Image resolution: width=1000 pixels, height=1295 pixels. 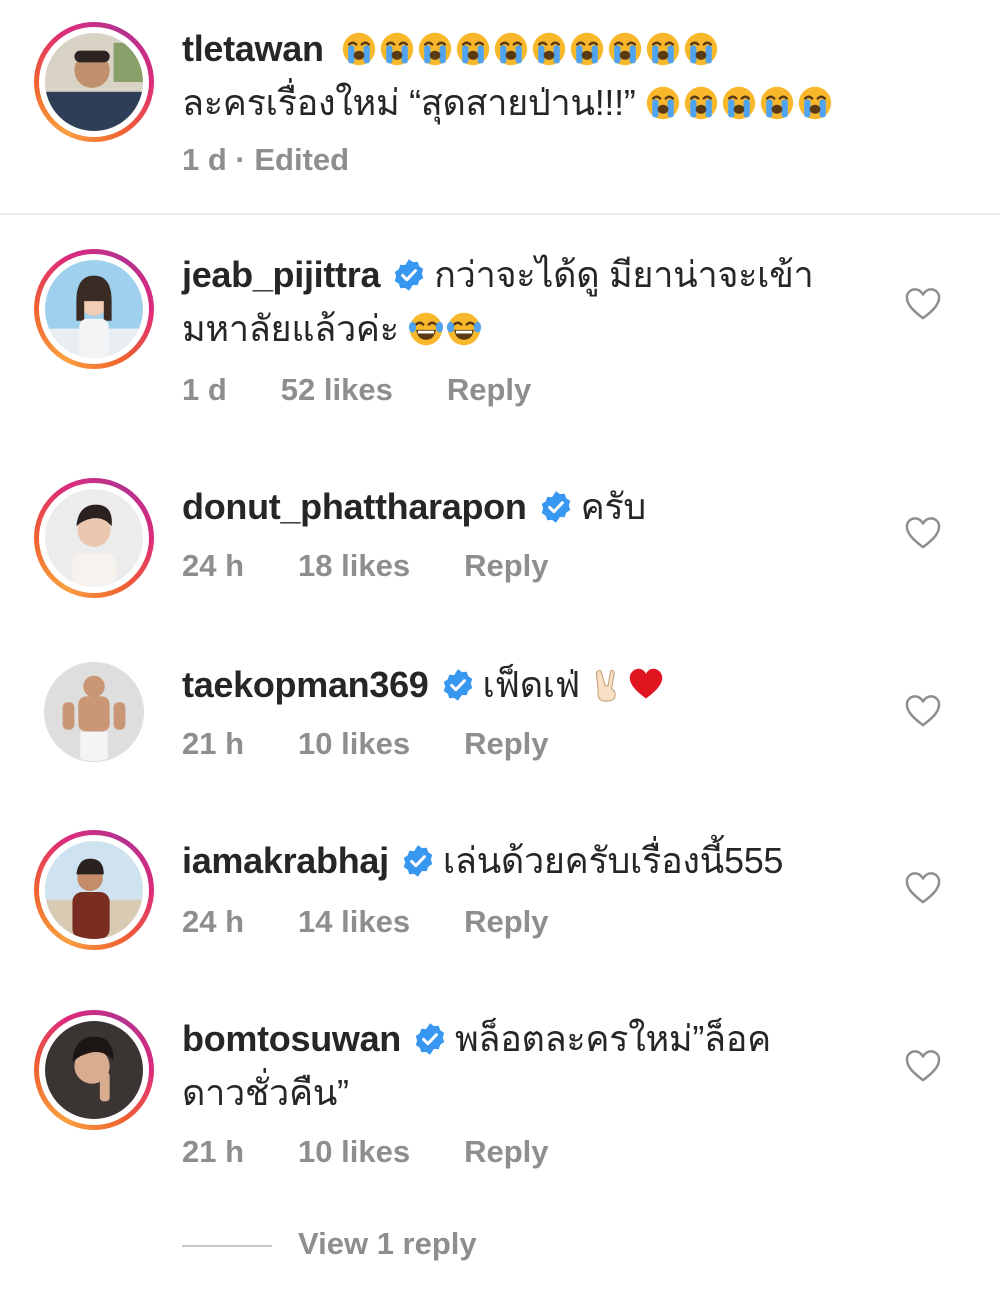 I want to click on comment-text-continued: มหาลัยแล้วค่ะ, so click(x=290, y=328).